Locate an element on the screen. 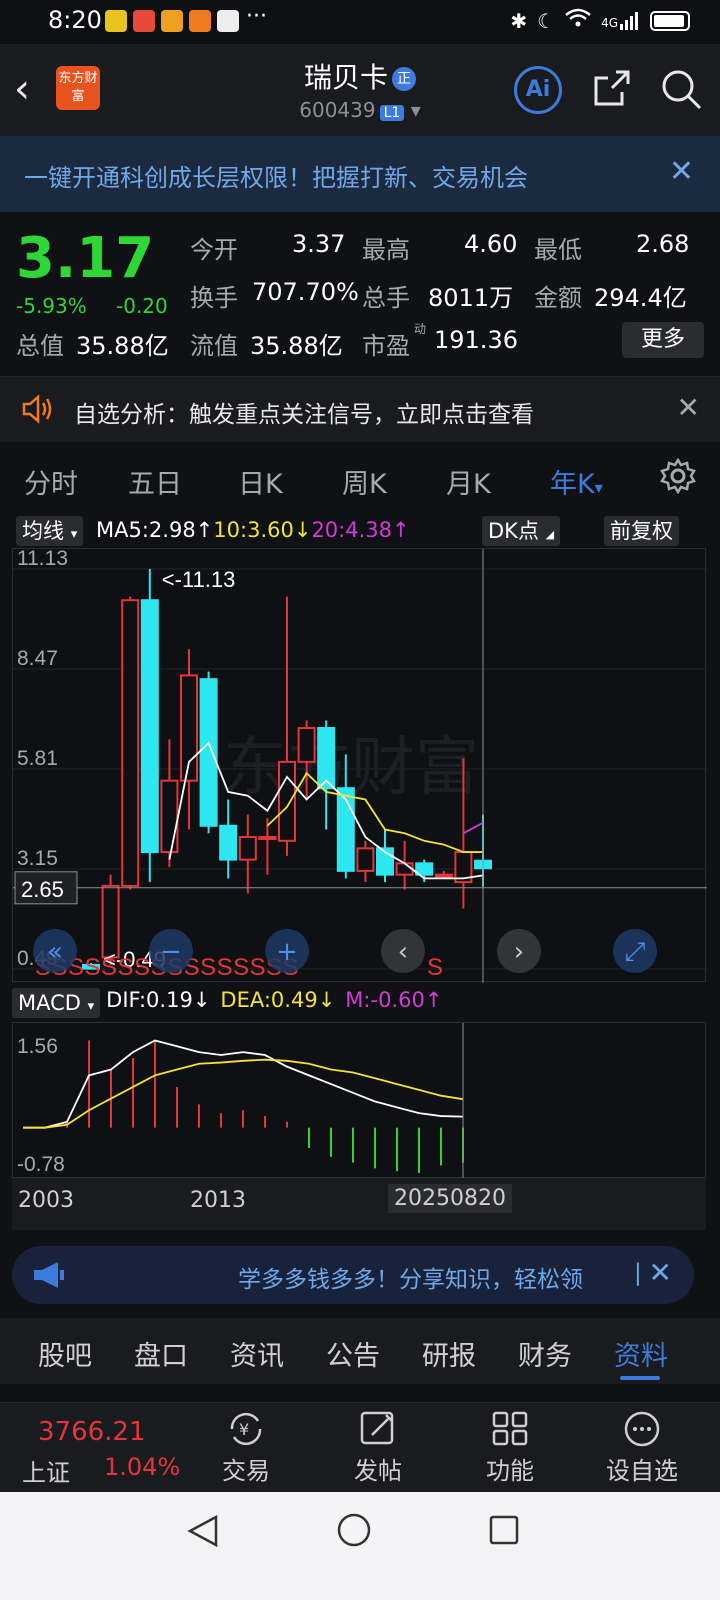  low-value: 2.68 is located at coordinates (663, 244).